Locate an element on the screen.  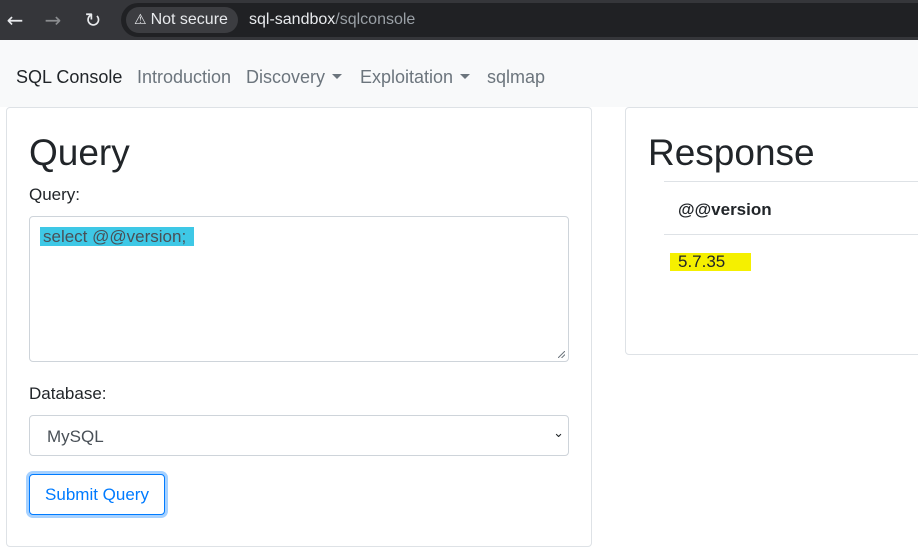
chevron-down-icon: ⌄ is located at coordinates (558, 433).